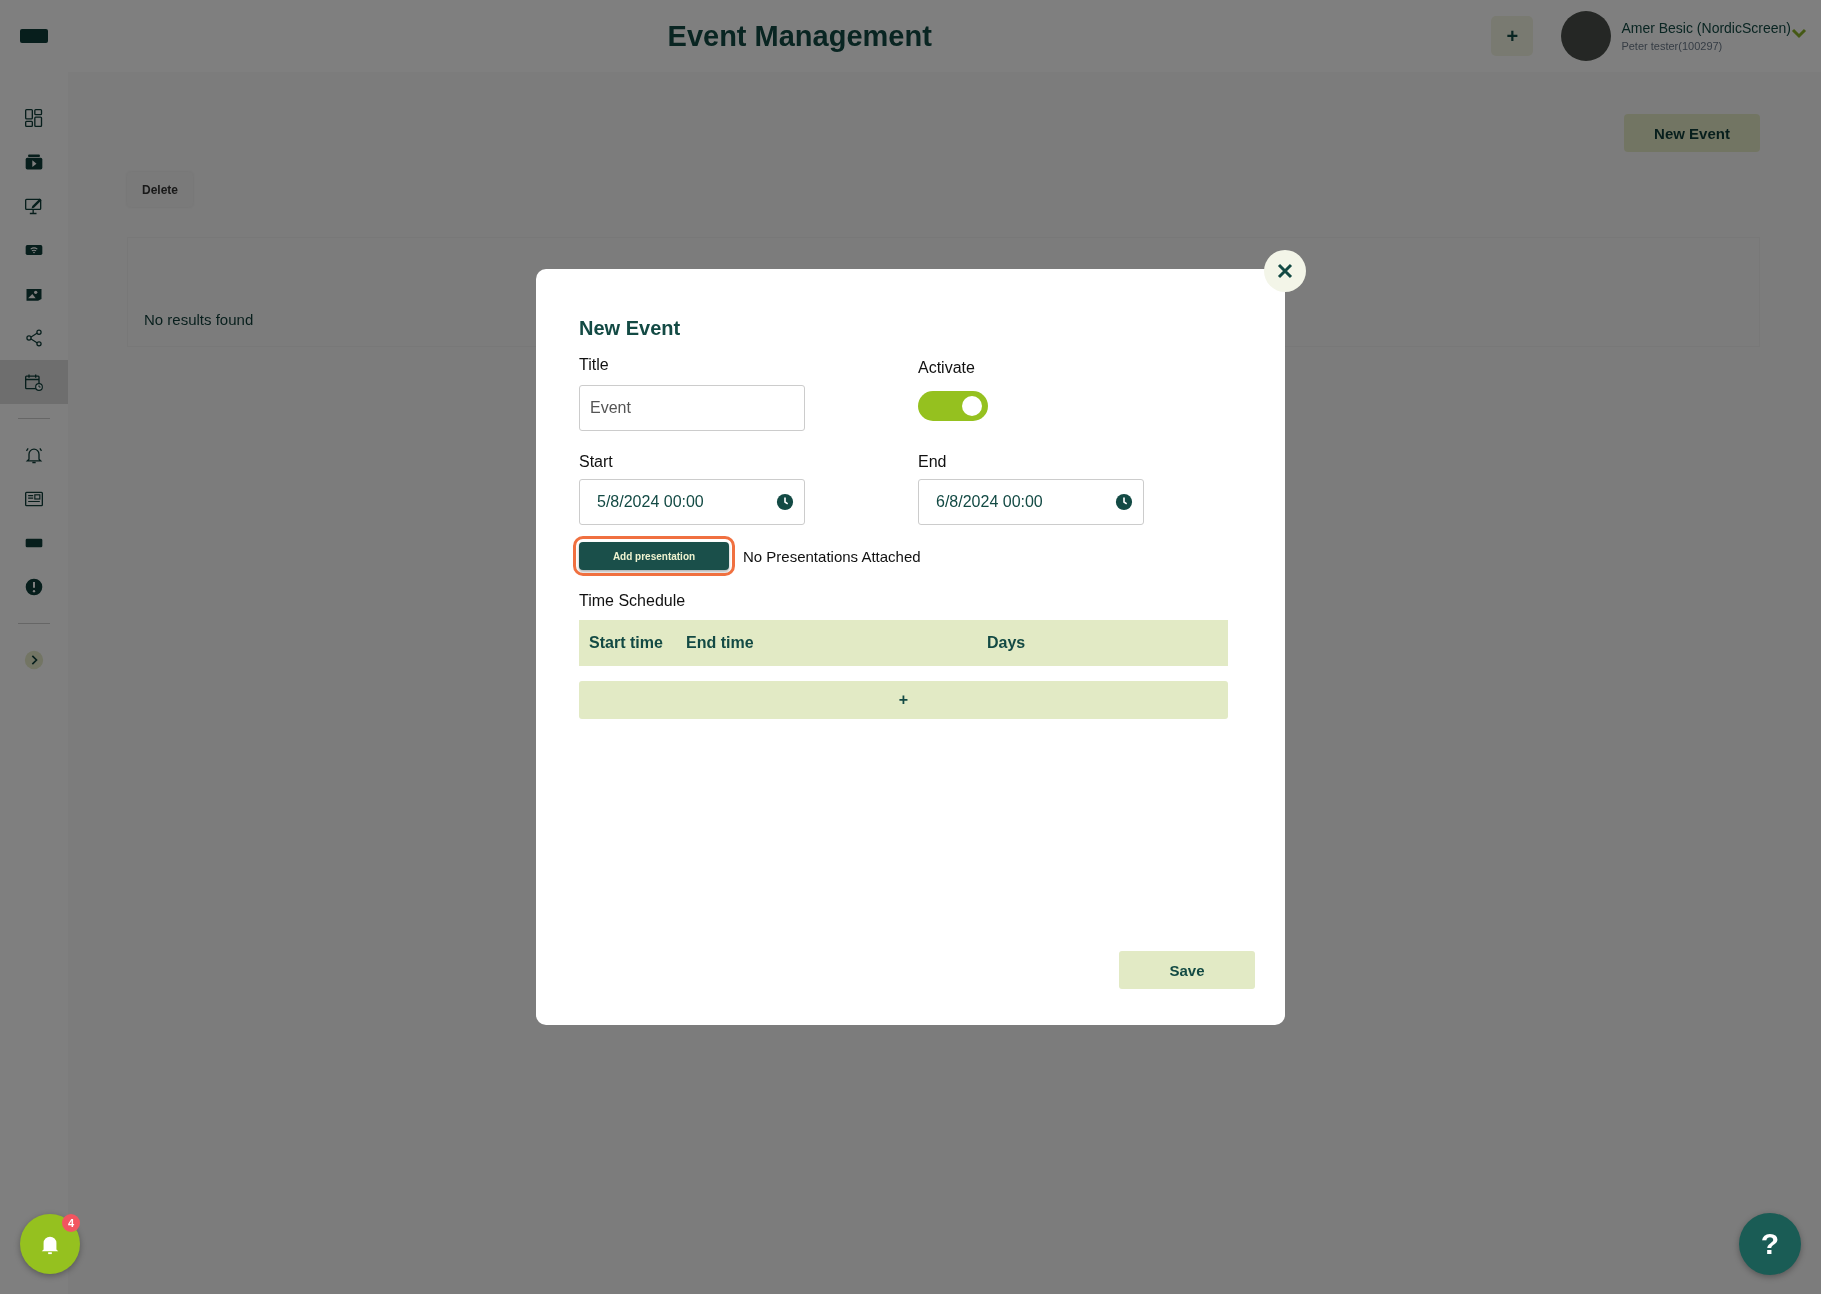 Image resolution: width=1821 pixels, height=1294 pixels. I want to click on sidebar-item, so click(34, 382).